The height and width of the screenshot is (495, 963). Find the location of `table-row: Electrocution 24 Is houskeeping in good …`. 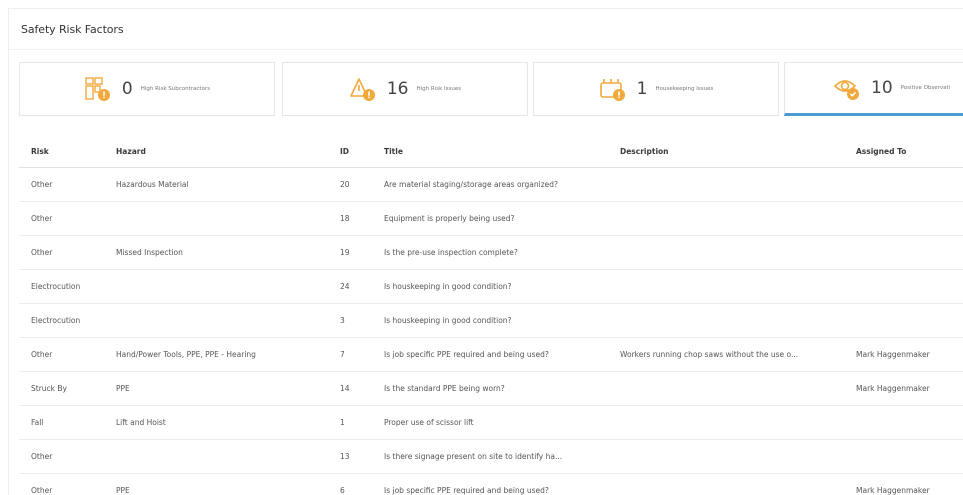

table-row: Electrocution 24 Is houskeeping in good … is located at coordinates (491, 286).